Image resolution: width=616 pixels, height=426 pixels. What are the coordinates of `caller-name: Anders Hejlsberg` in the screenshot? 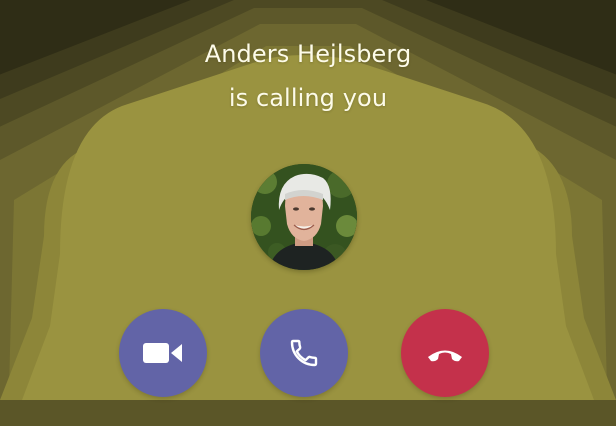 It's located at (308, 54).